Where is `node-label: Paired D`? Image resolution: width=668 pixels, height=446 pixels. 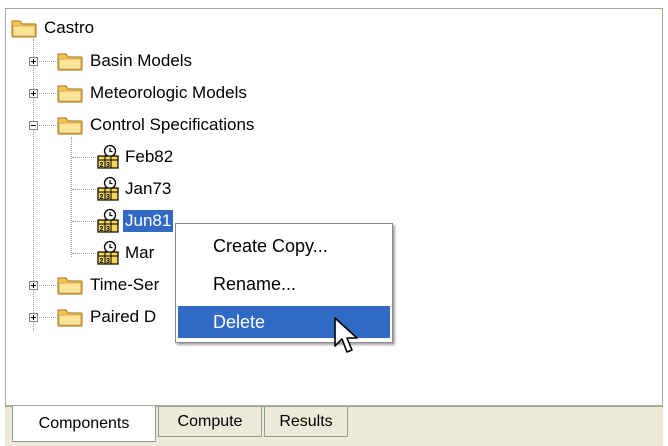
node-label: Paired D is located at coordinates (123, 316).